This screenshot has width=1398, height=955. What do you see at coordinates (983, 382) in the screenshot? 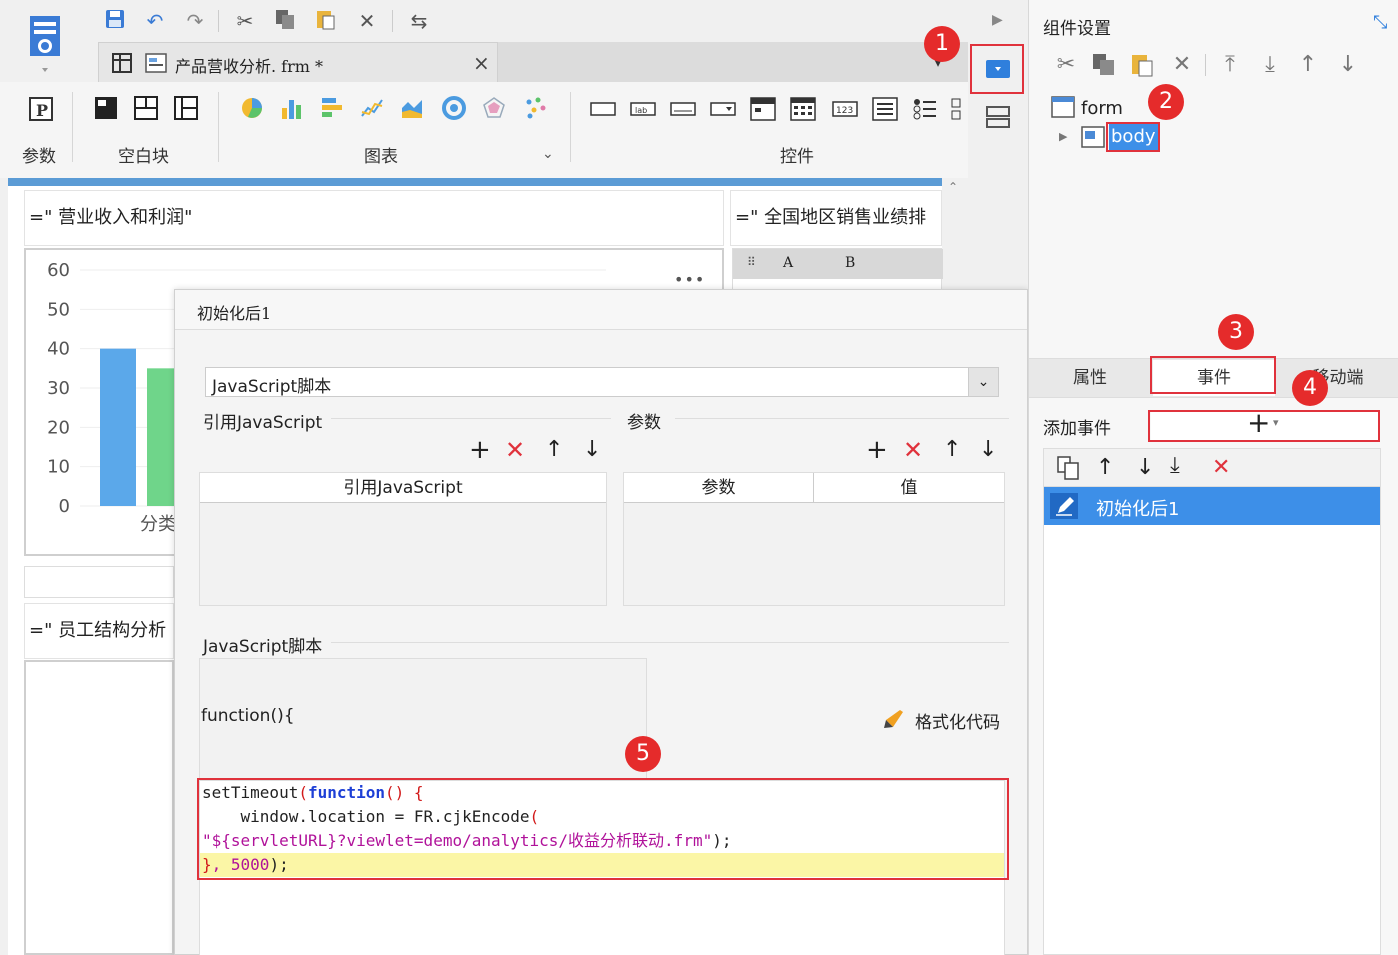
I see `select-chevron-icon: ⌄` at bounding box center [983, 382].